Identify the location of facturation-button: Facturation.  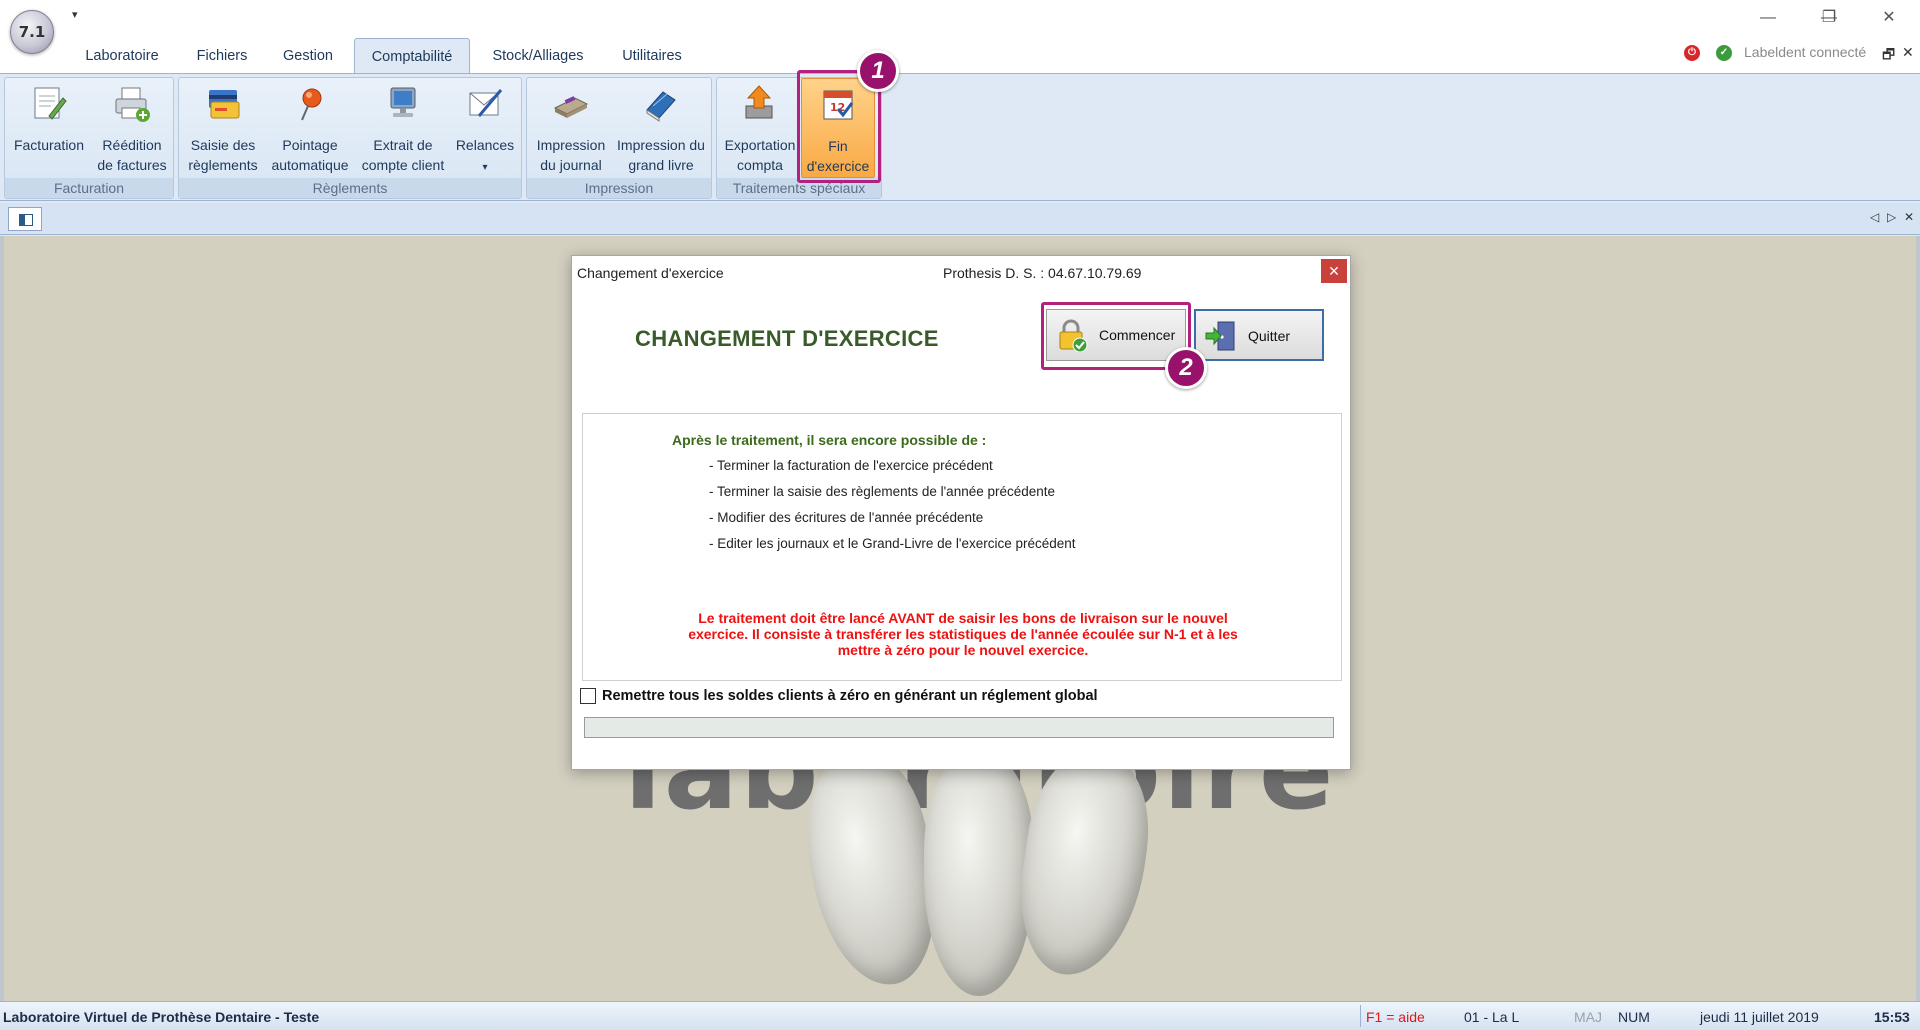
(49, 128).